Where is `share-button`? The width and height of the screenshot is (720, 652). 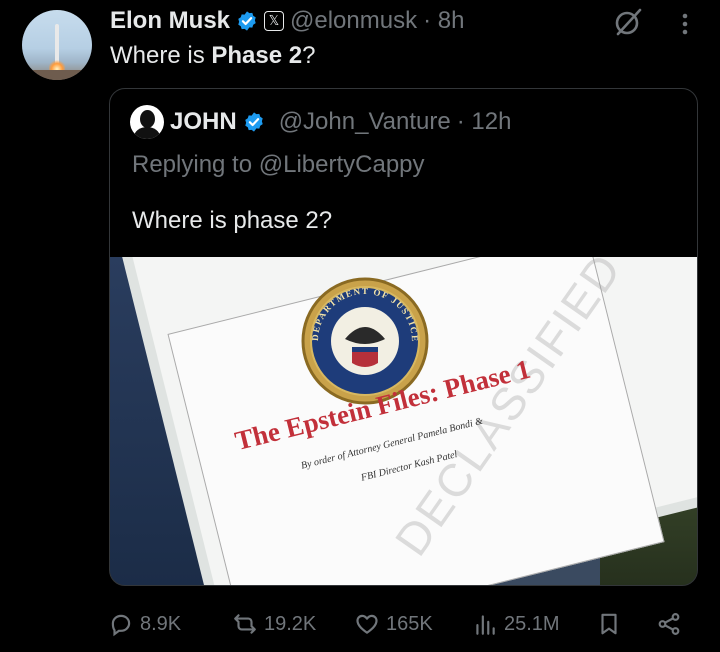 share-button is located at coordinates (669, 624).